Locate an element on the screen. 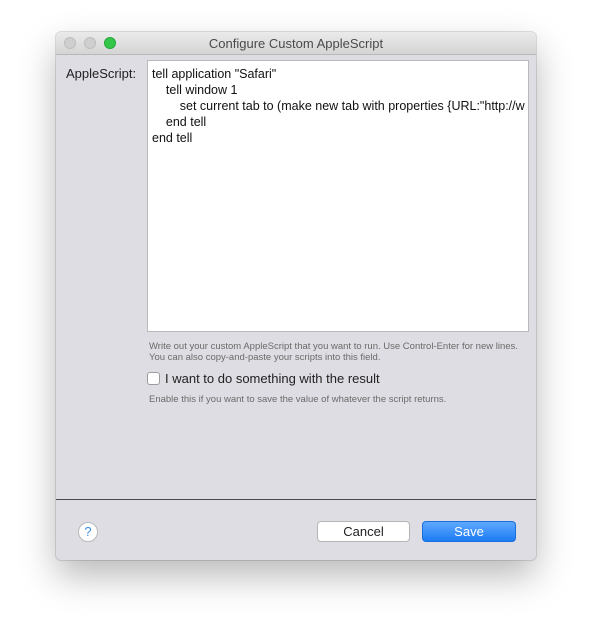 The width and height of the screenshot is (592, 641). result-checkbox is located at coordinates (153, 378).